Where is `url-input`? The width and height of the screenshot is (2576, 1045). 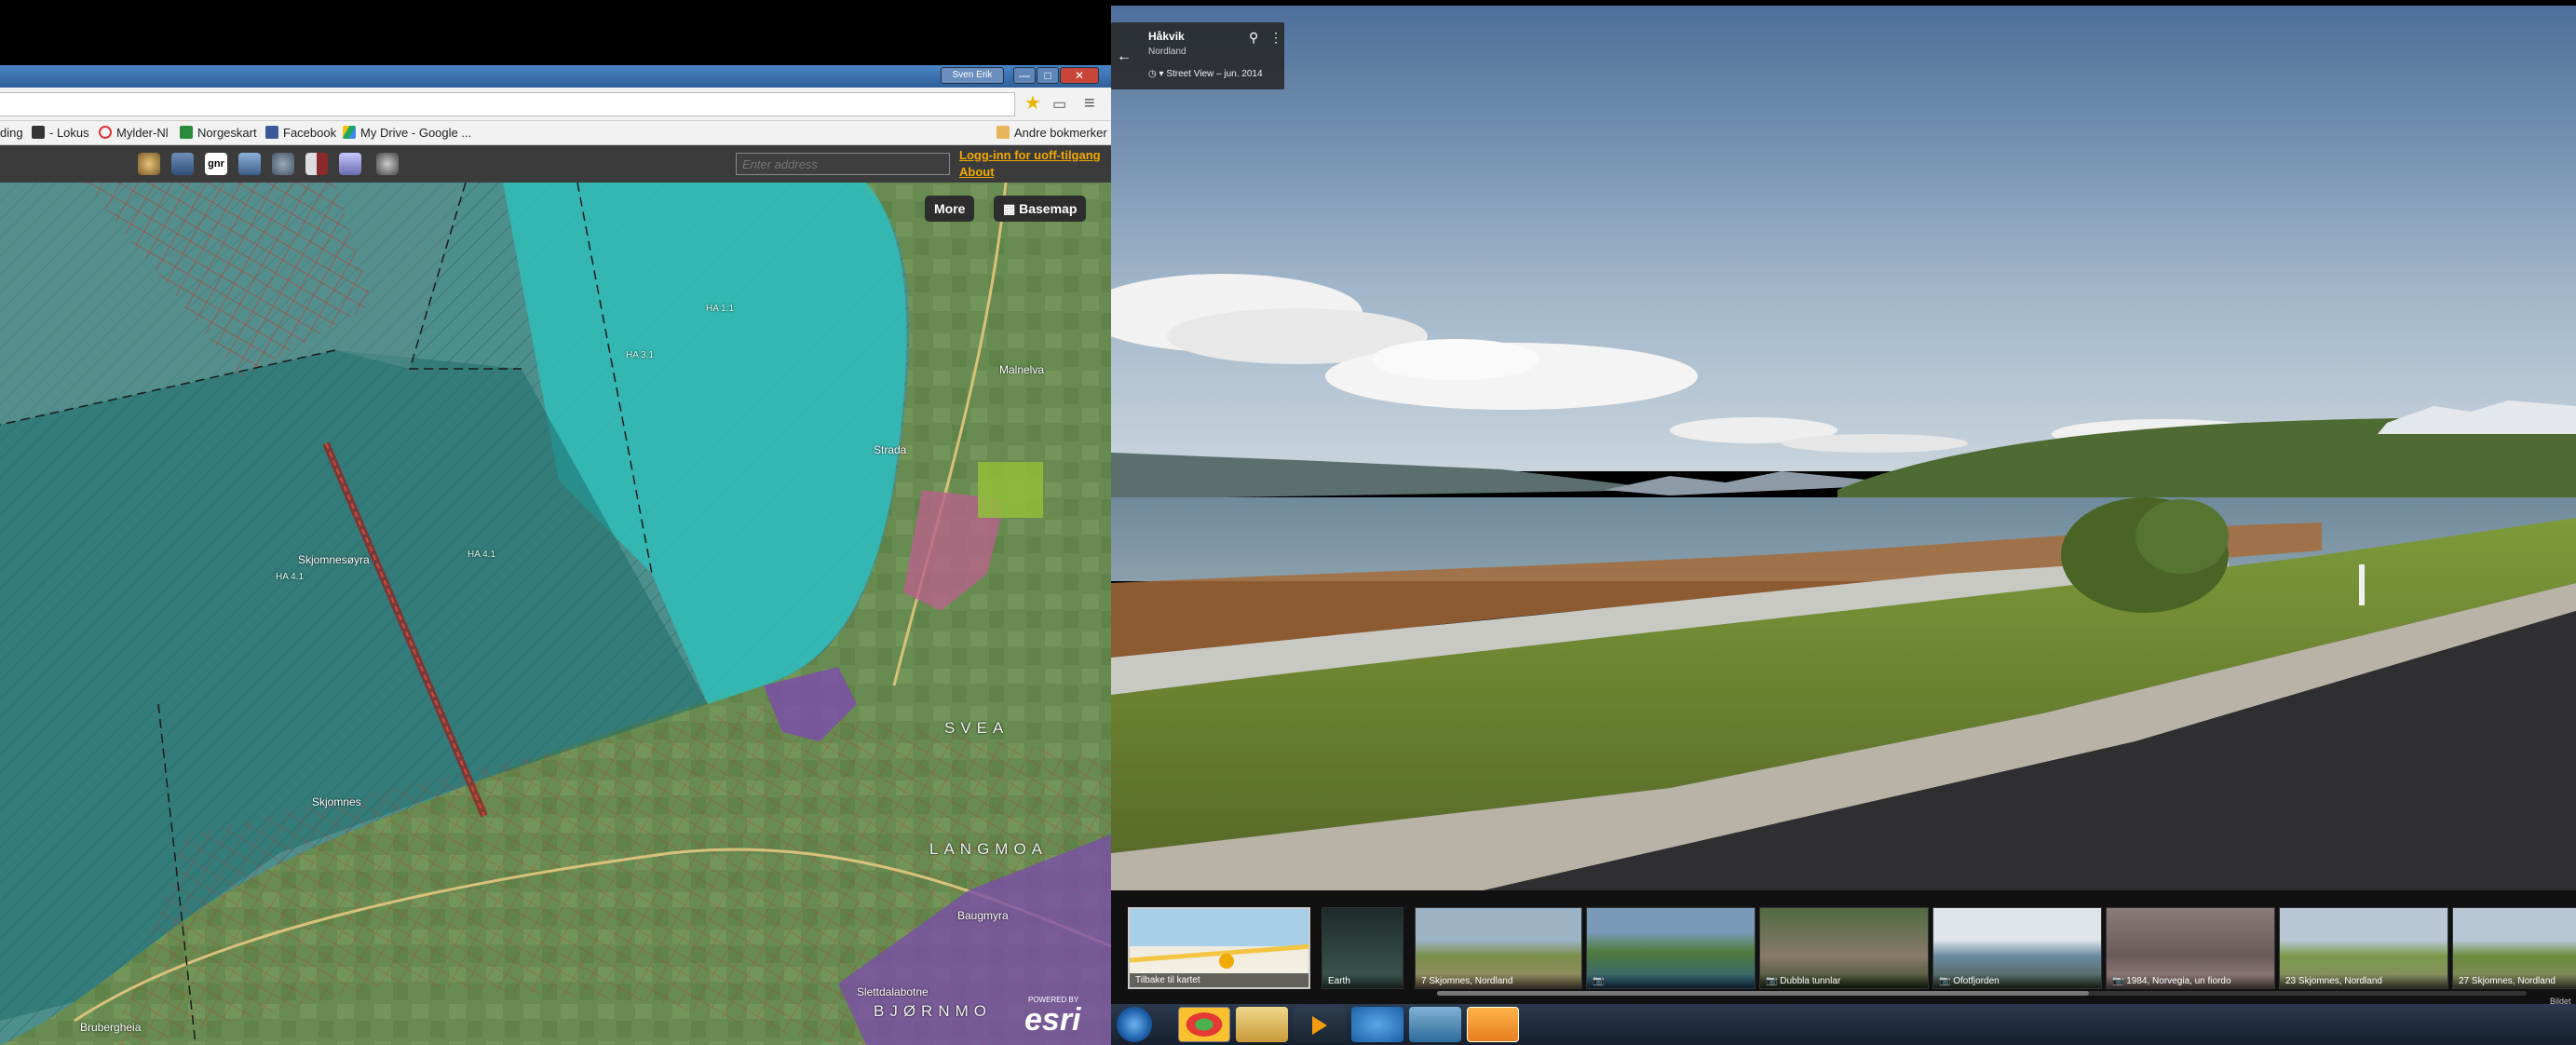
url-input is located at coordinates (507, 104).